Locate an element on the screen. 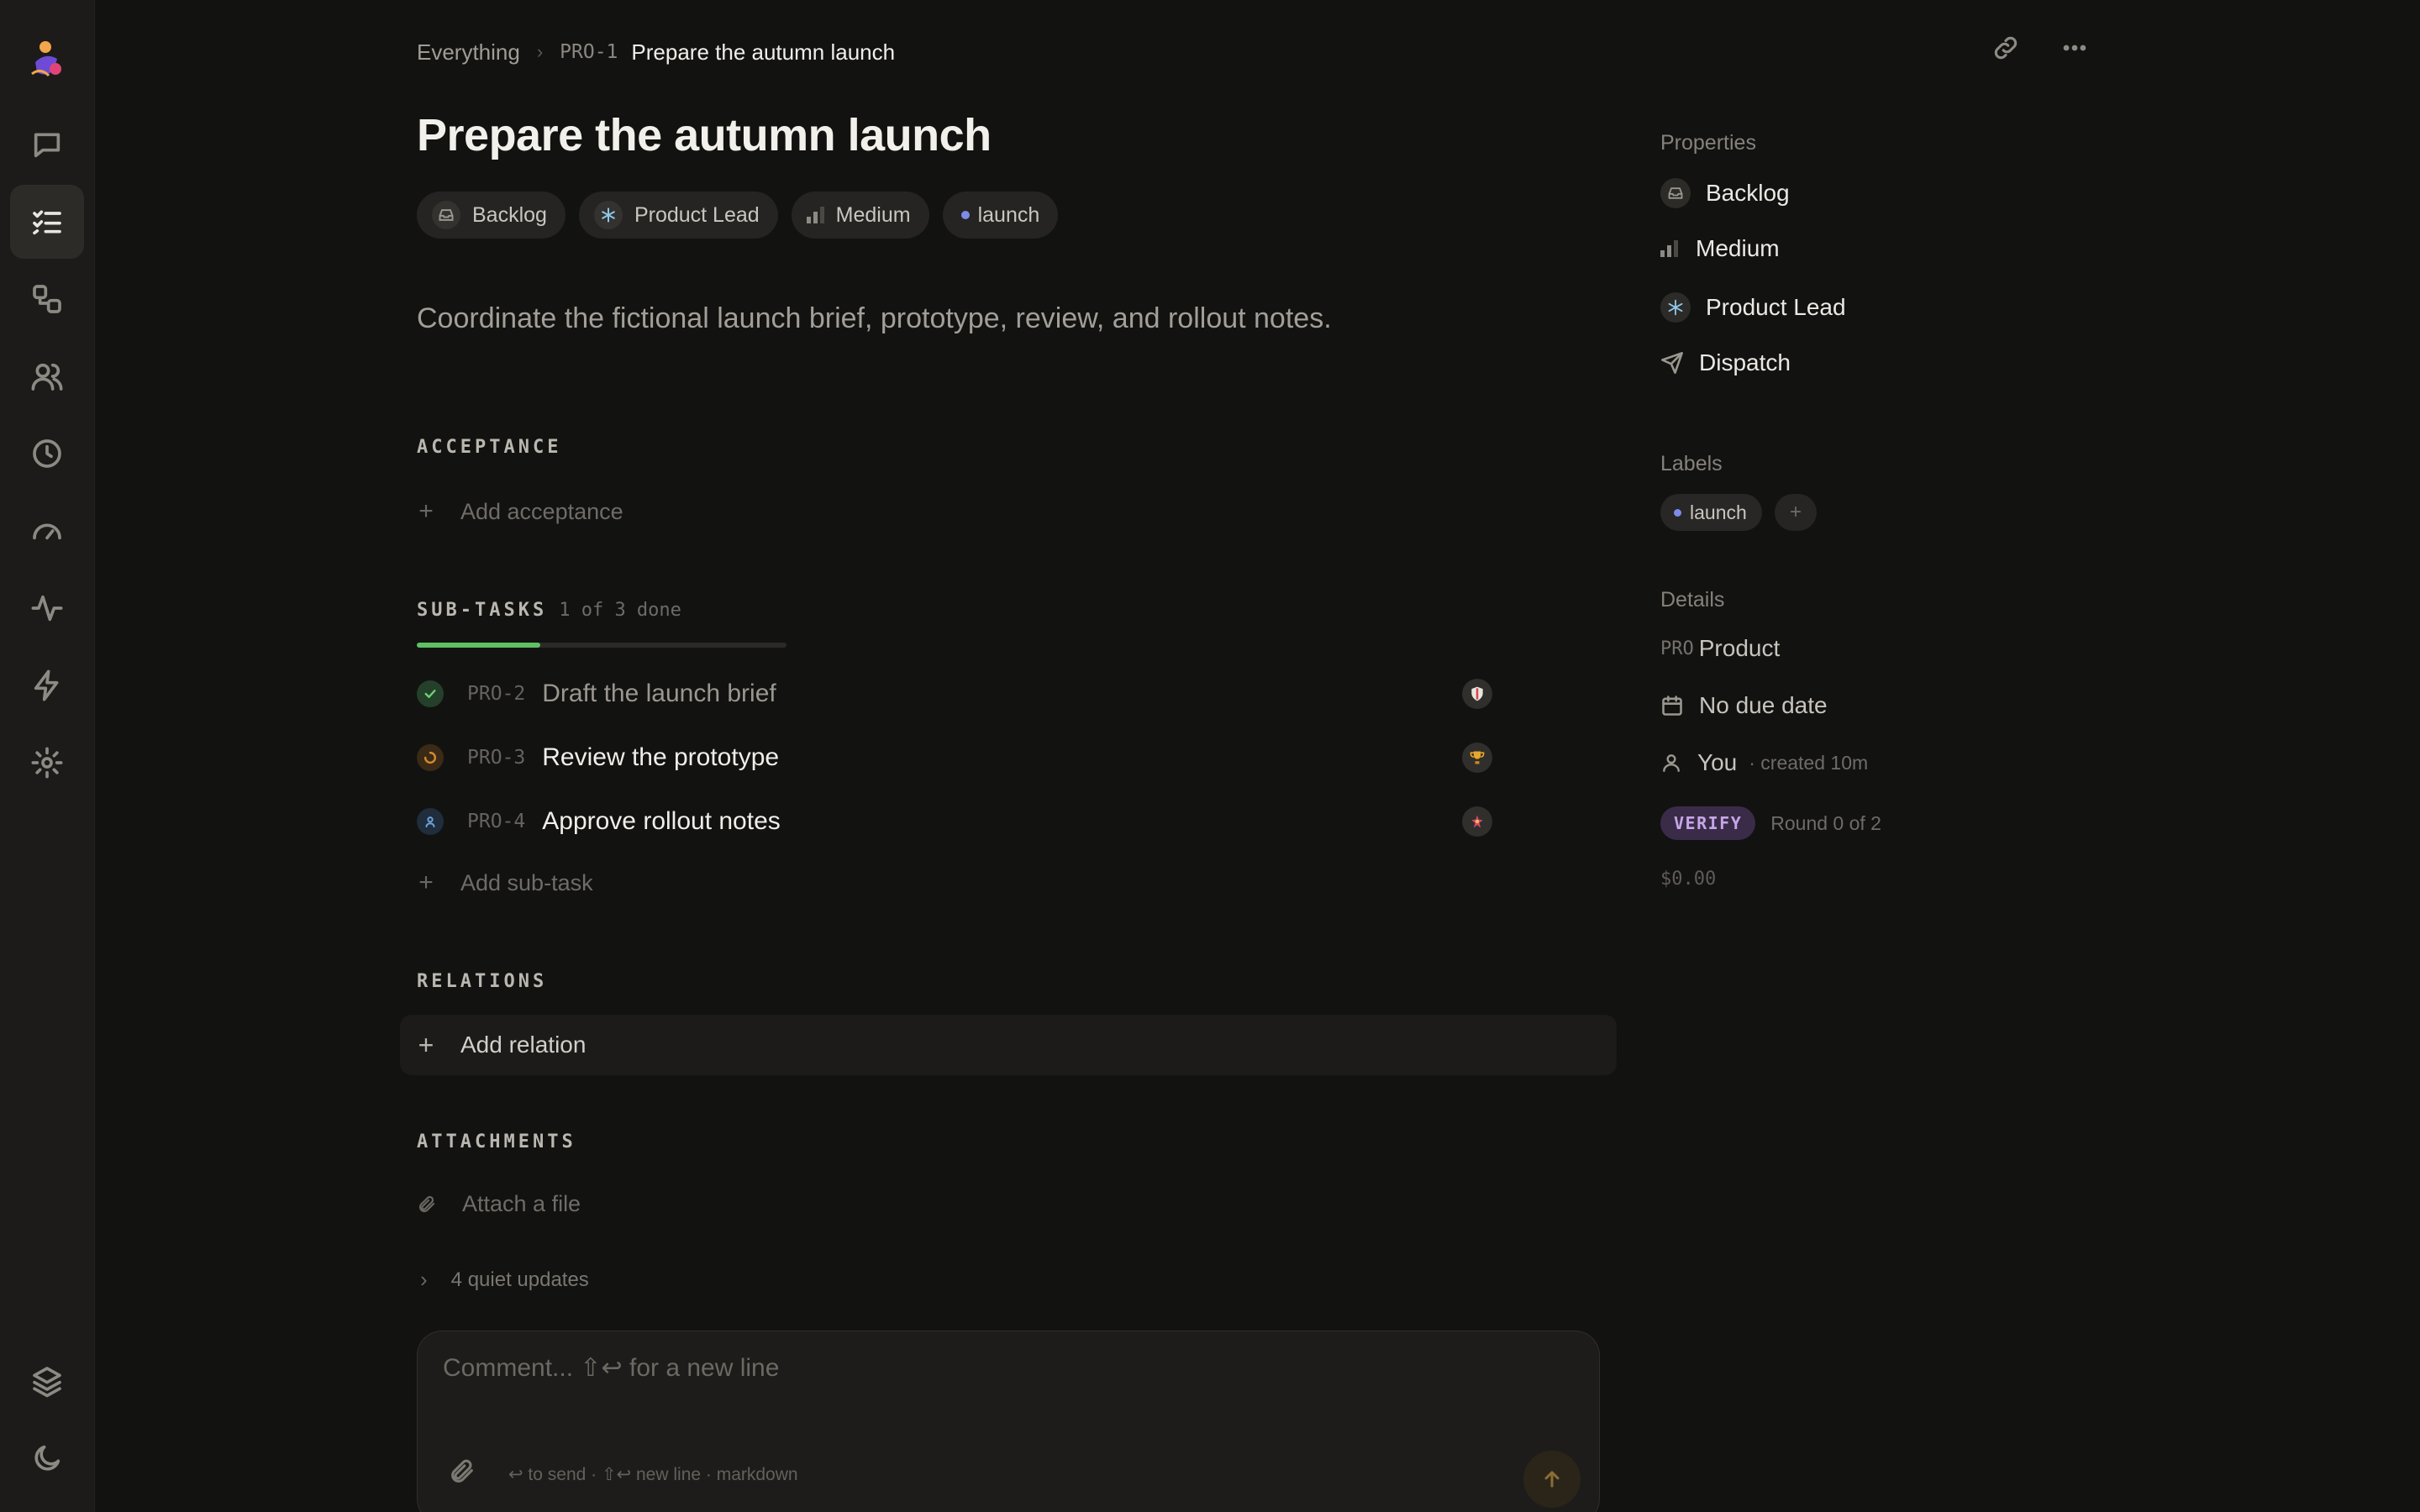  attach-file-label: Attach a file is located at coordinates (522, 1203).